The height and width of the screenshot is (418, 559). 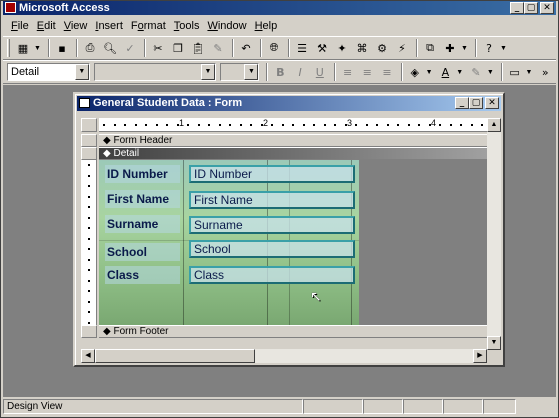 What do you see at coordinates (89, 140) in the screenshot?
I see `form-header-selector` at bounding box center [89, 140].